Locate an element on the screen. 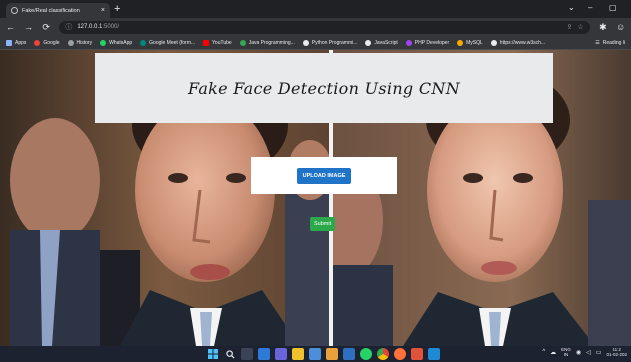  tab-search-icon: ⌄ is located at coordinates (571, 8).